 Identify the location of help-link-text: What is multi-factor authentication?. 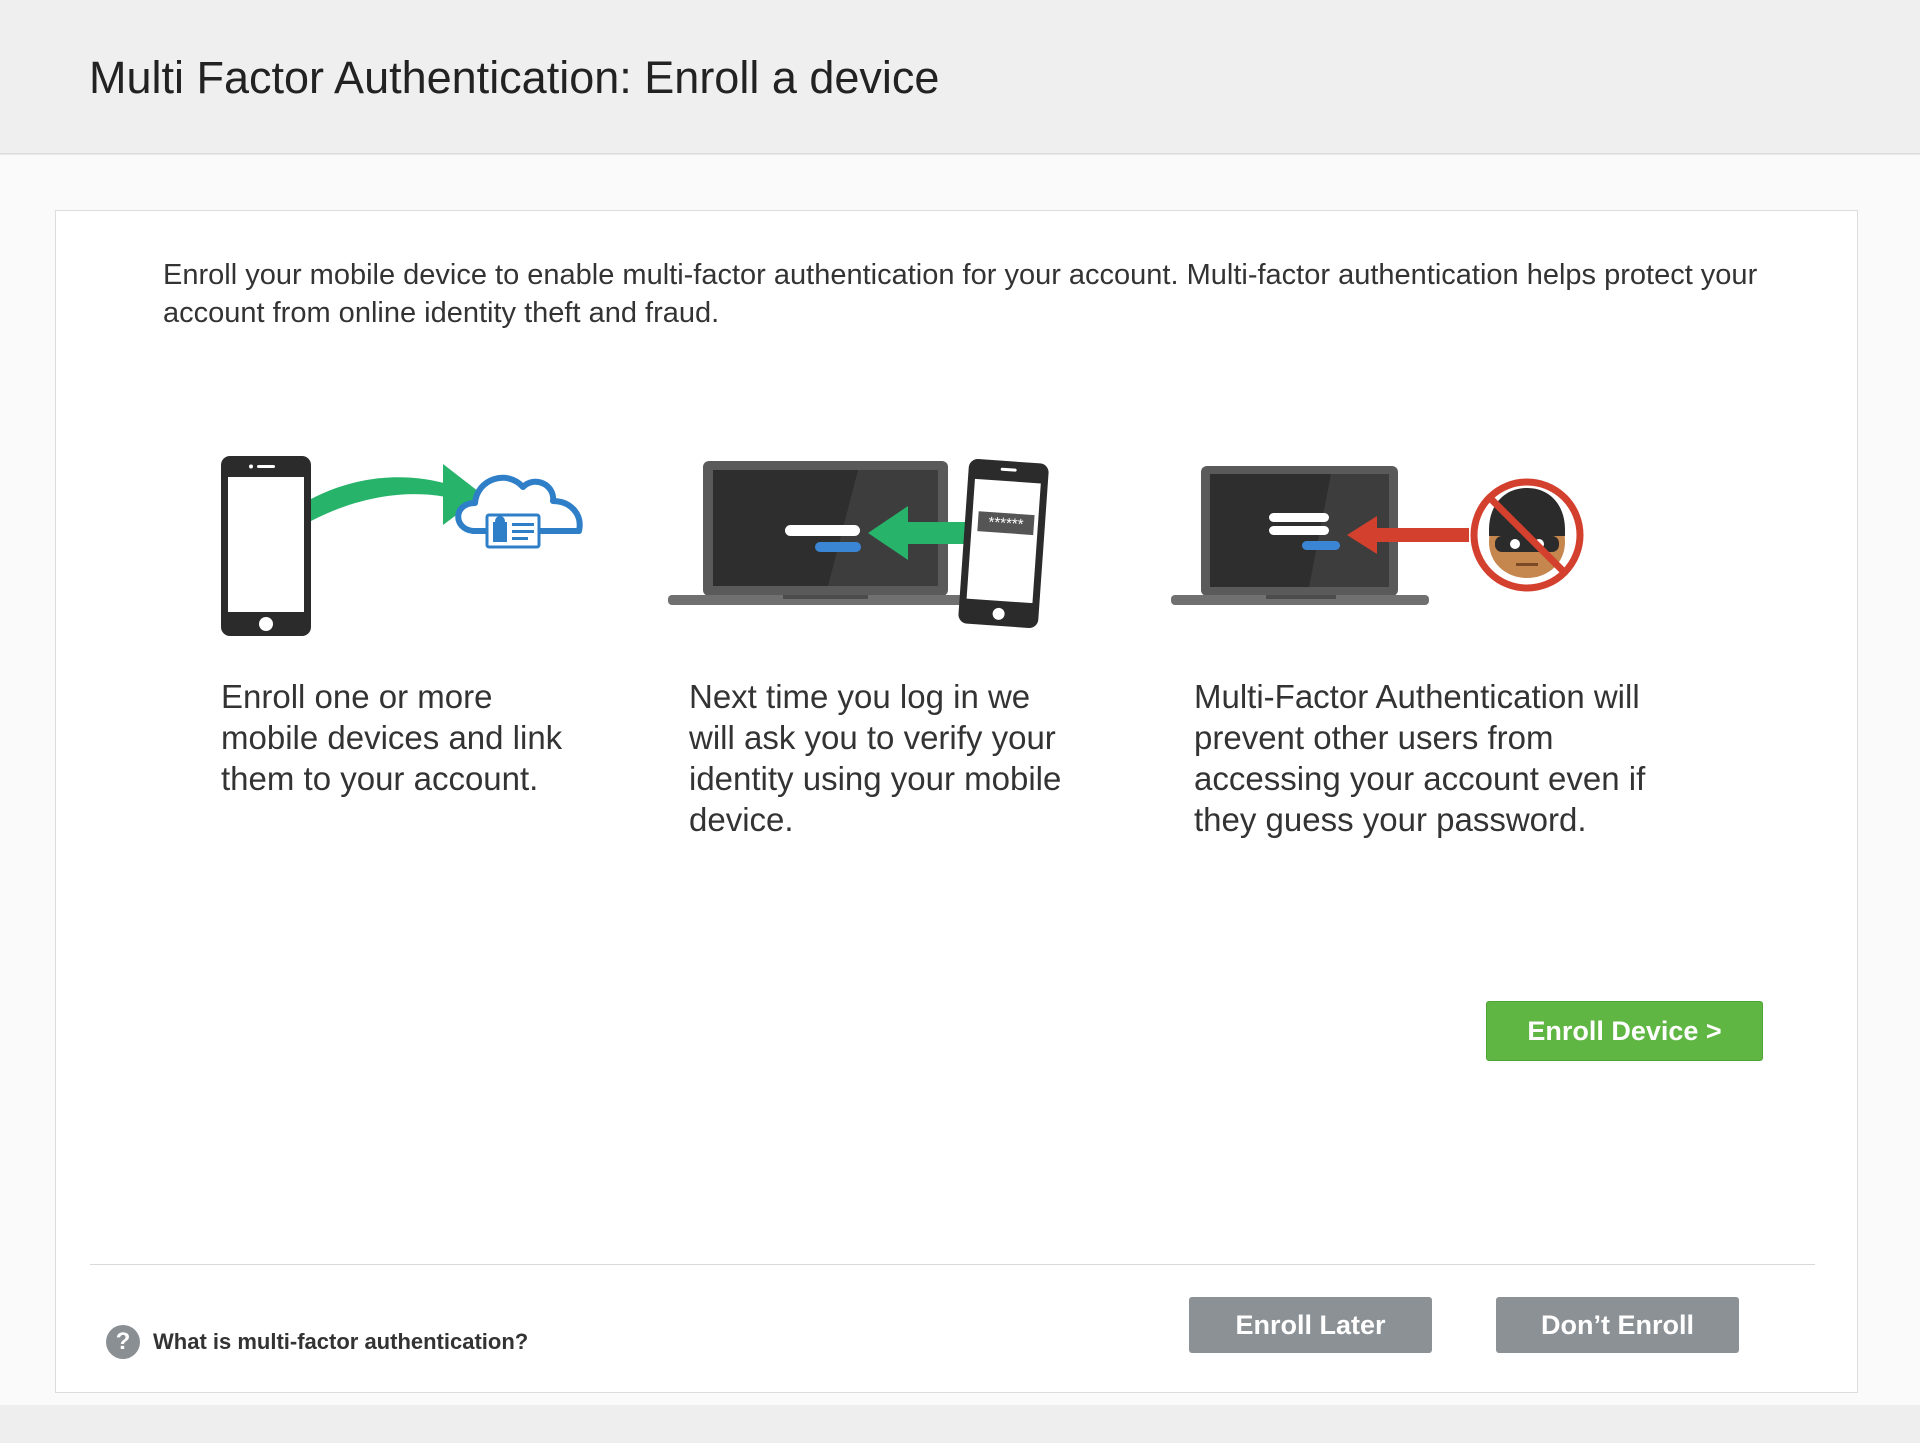
(341, 1341).